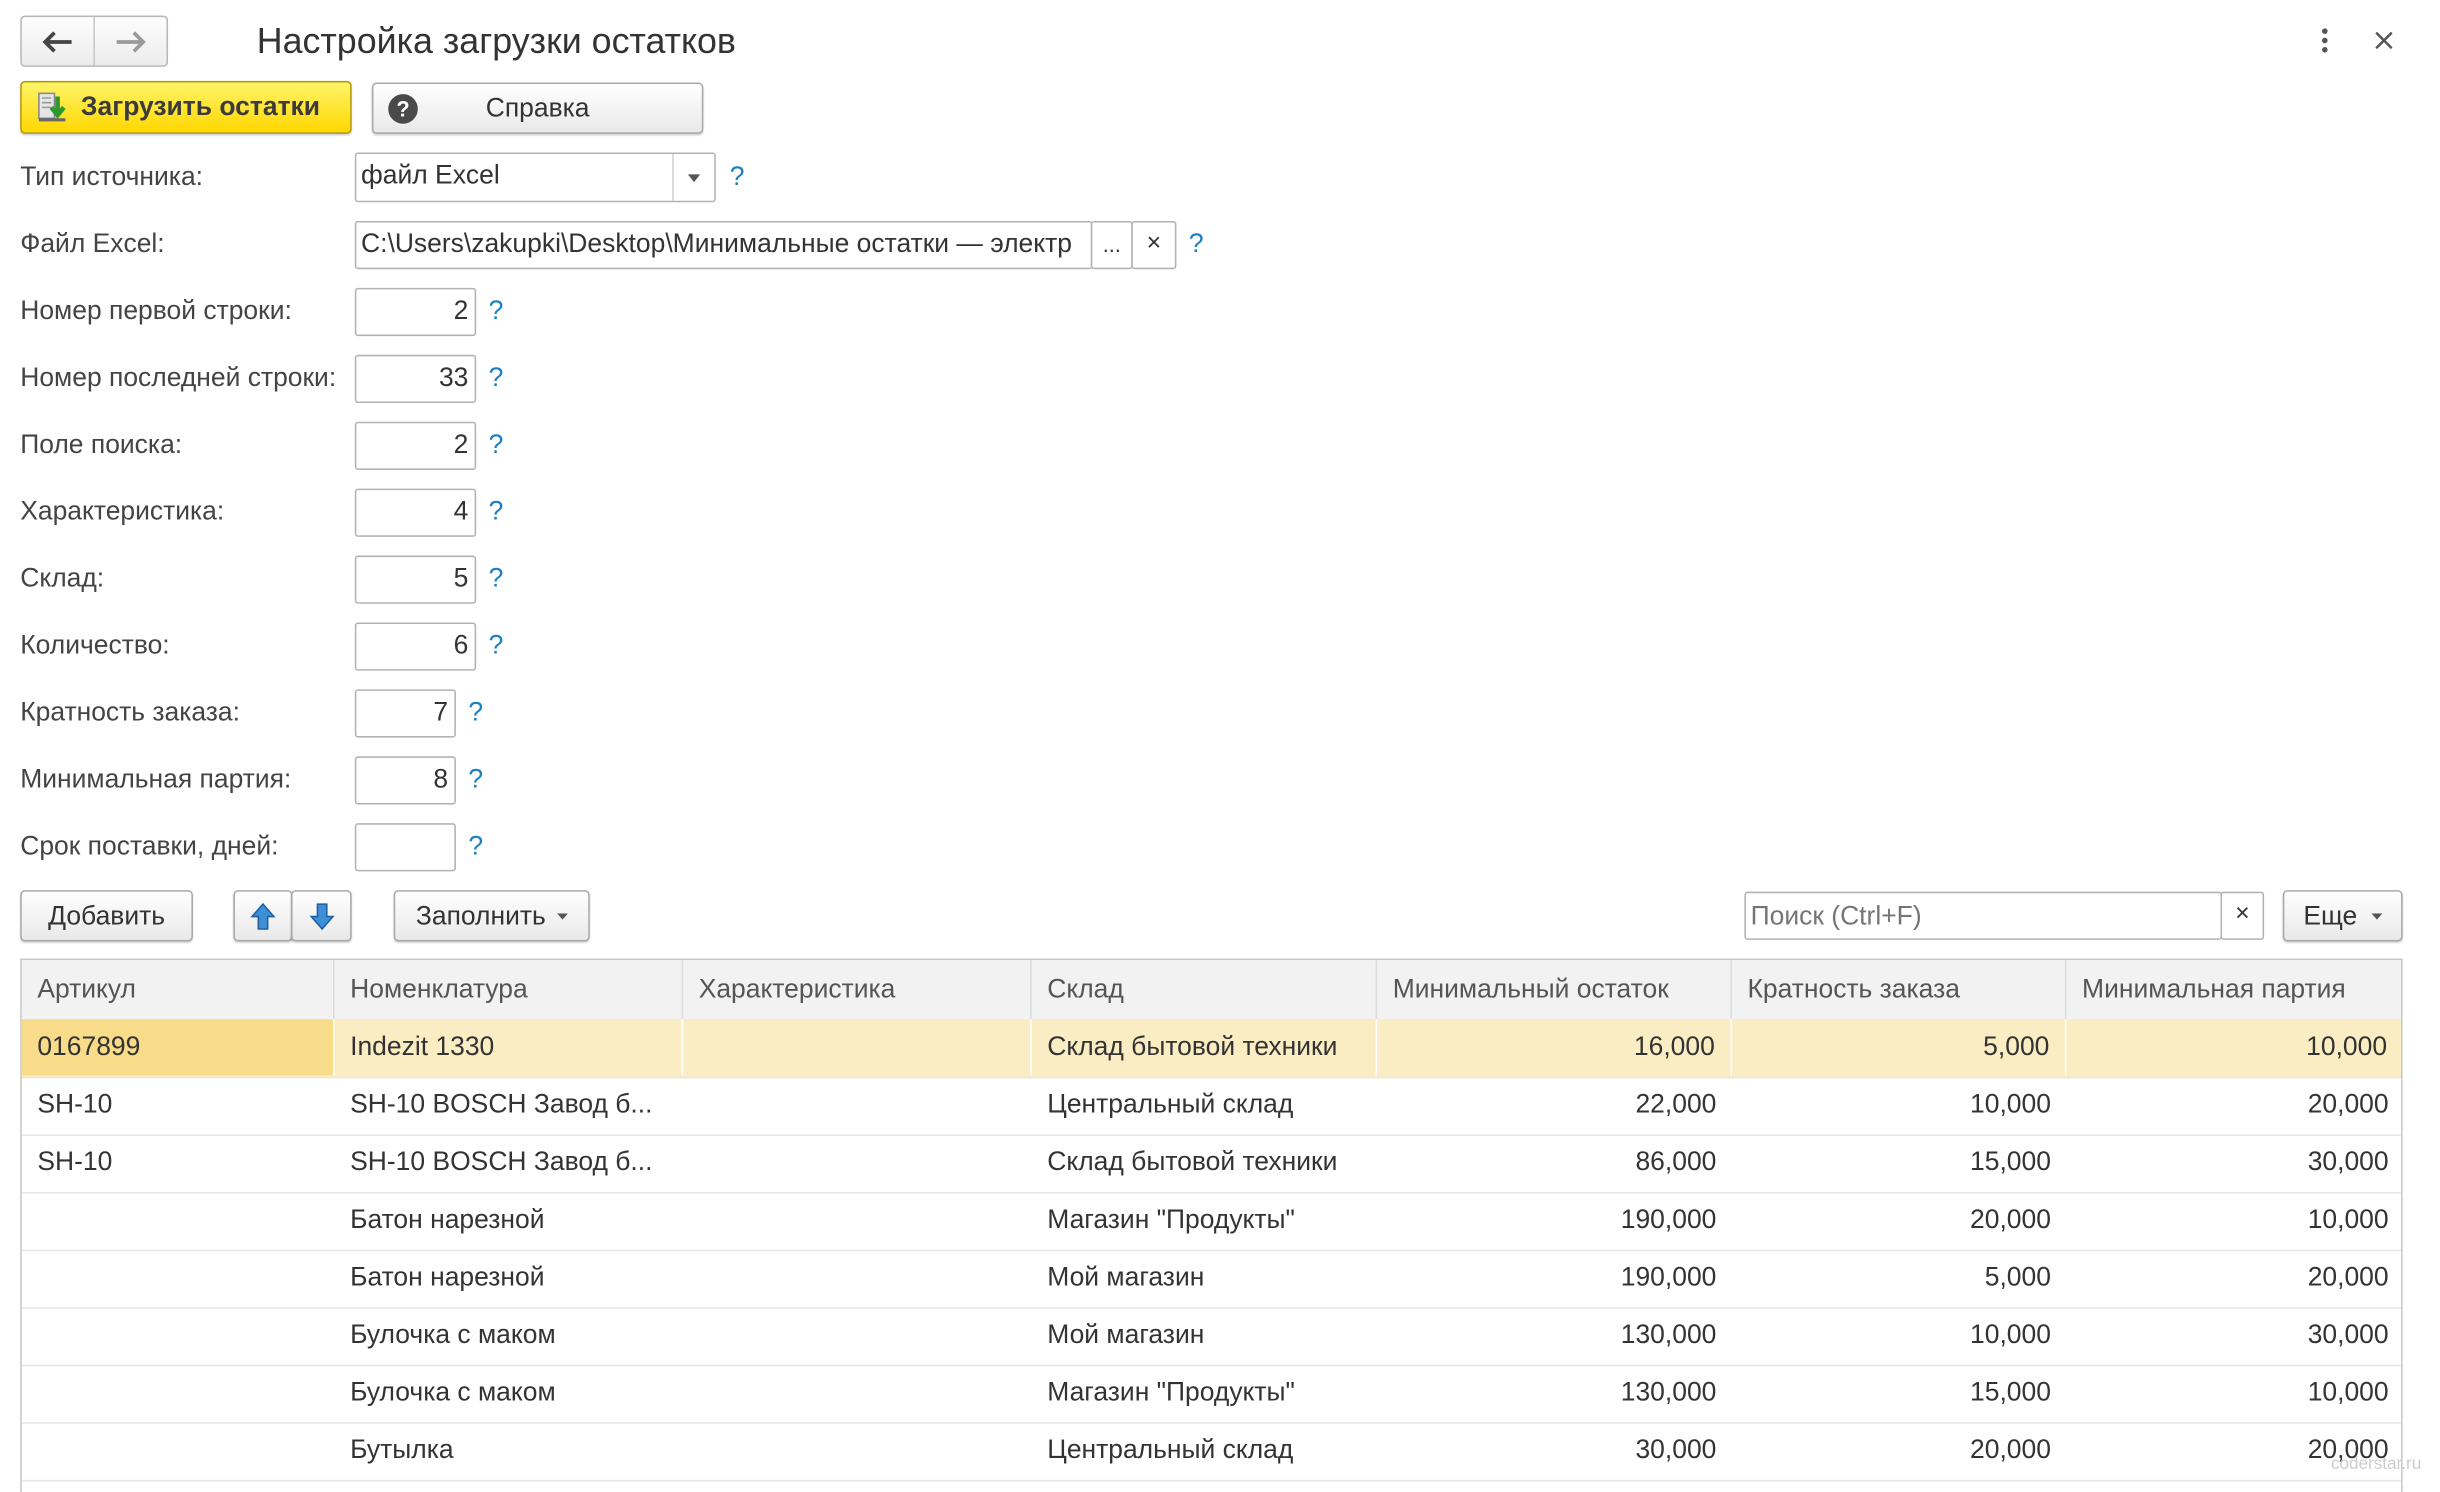 The width and height of the screenshot is (2440, 1492). I want to click on arrow-up-icon, so click(263, 915).